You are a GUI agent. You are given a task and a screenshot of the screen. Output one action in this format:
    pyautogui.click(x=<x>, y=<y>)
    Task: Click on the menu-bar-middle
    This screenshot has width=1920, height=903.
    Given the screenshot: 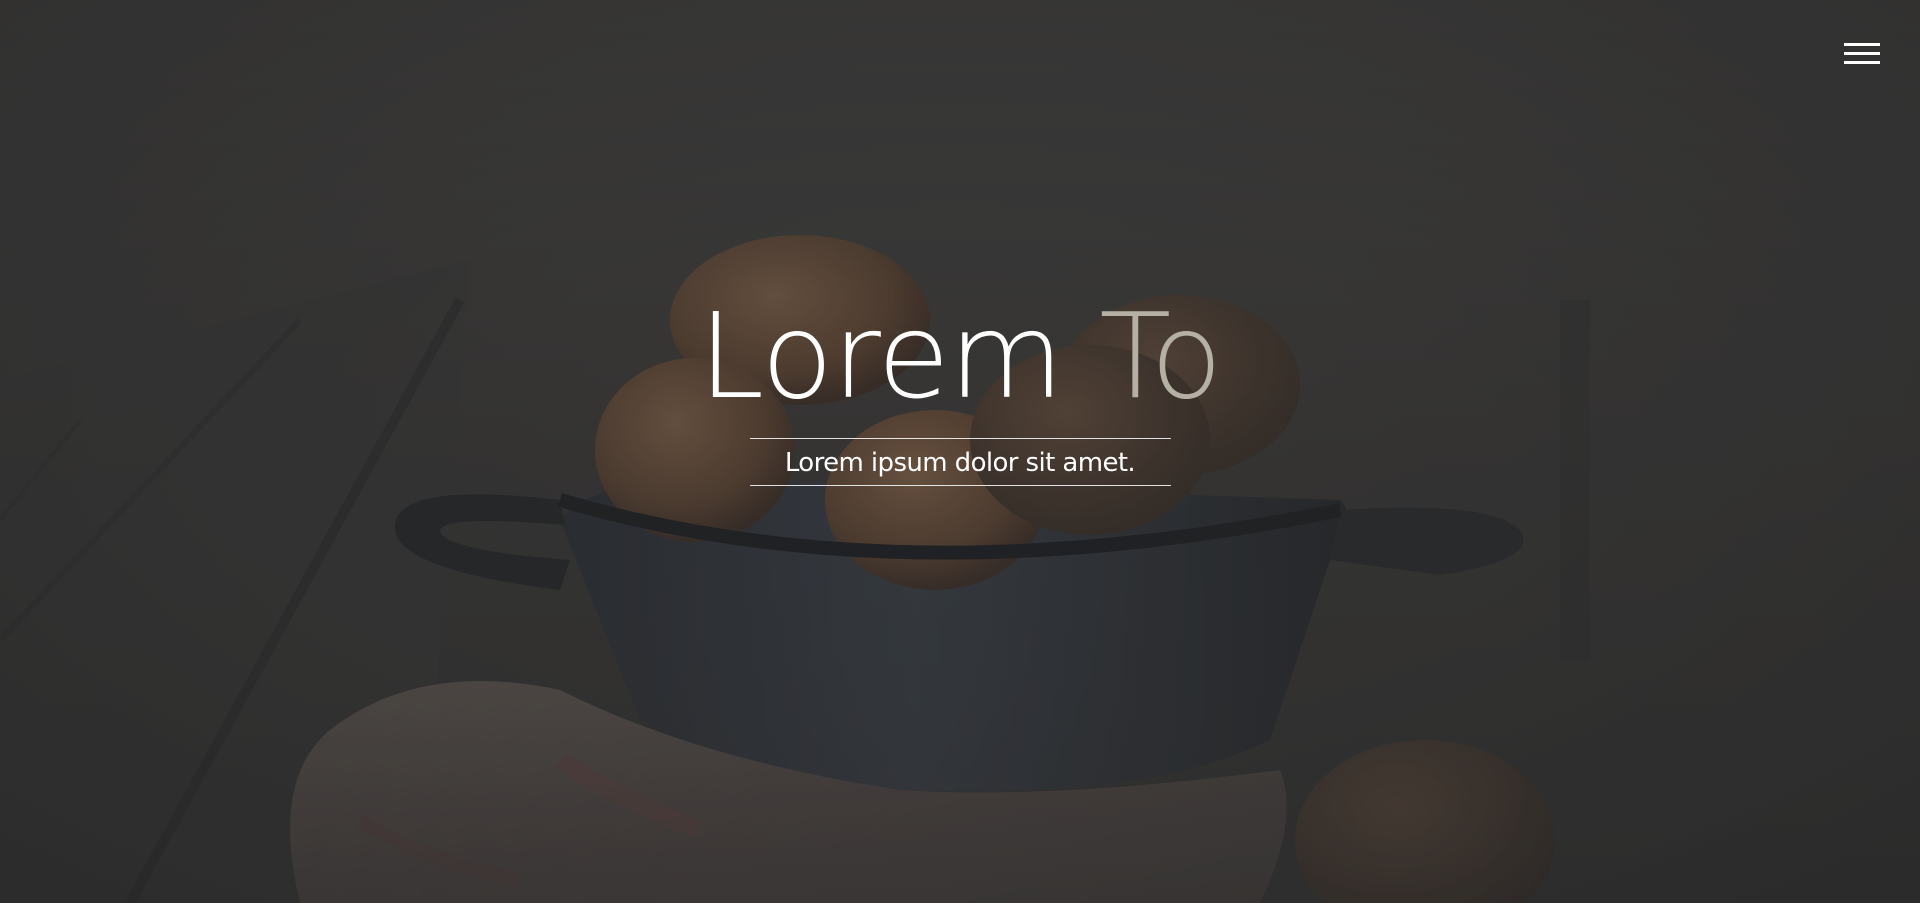 What is the action you would take?
    pyautogui.click(x=1862, y=53)
    